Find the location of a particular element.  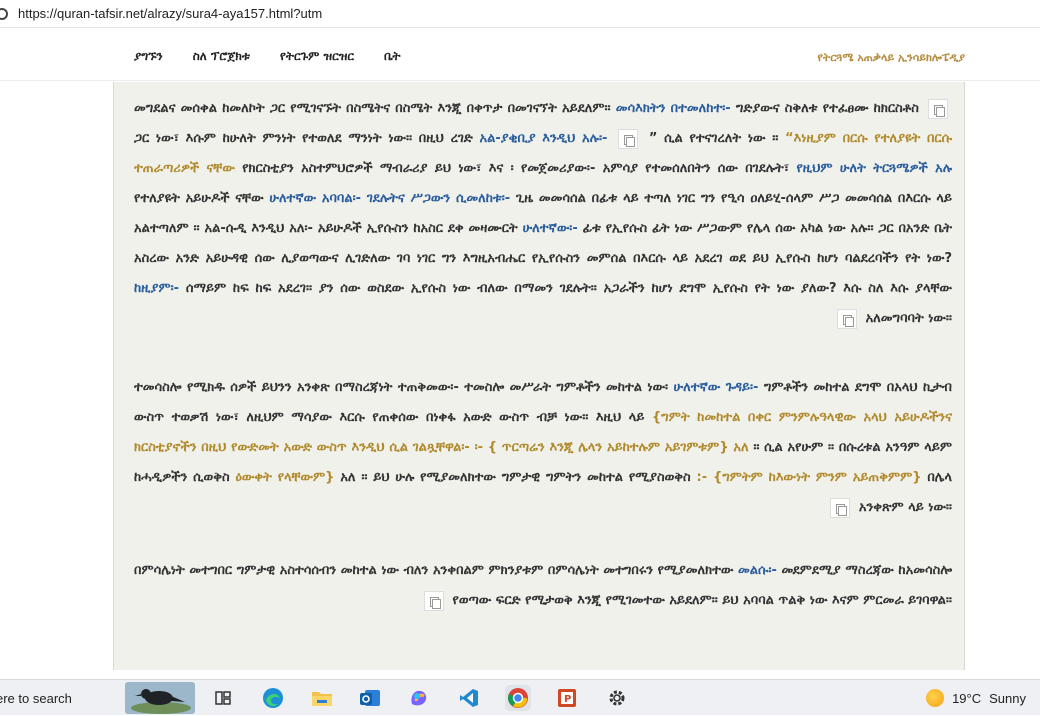

nav-contact: ያግኙን is located at coordinates (148, 56).